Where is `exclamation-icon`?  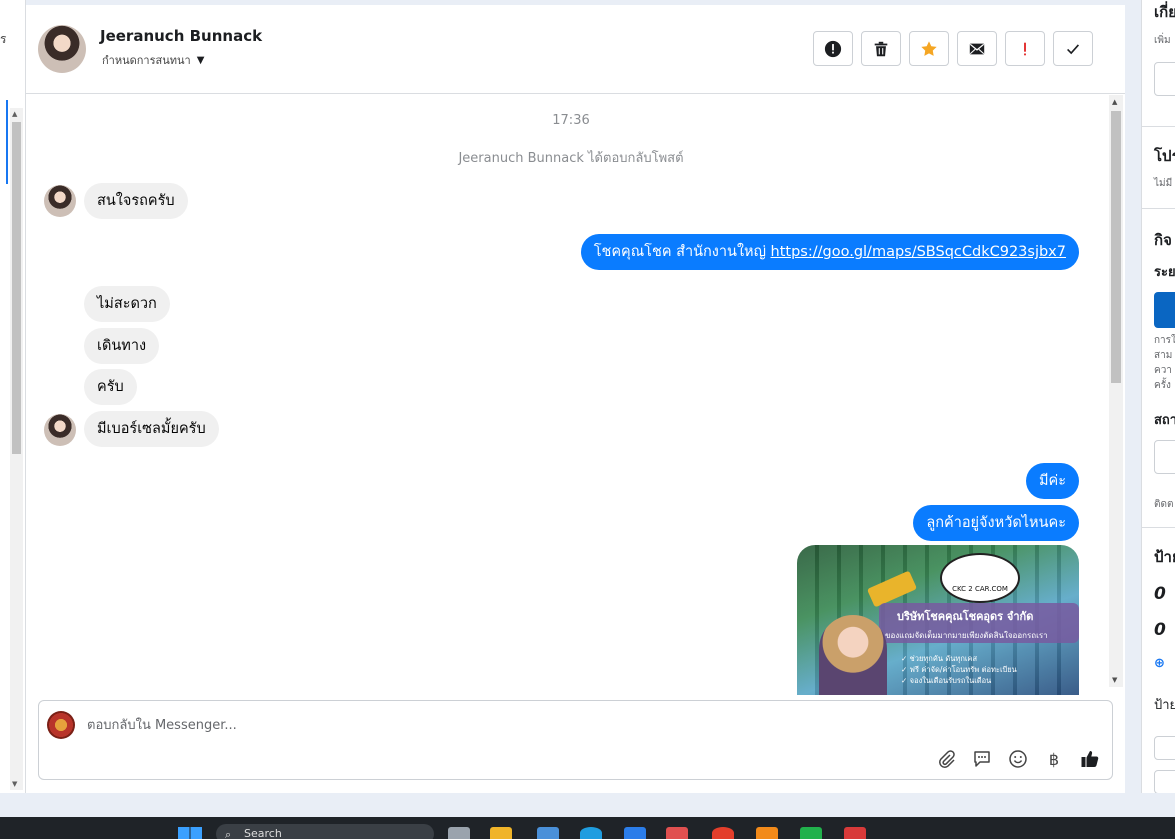
exclamation-icon is located at coordinates (1025, 48).